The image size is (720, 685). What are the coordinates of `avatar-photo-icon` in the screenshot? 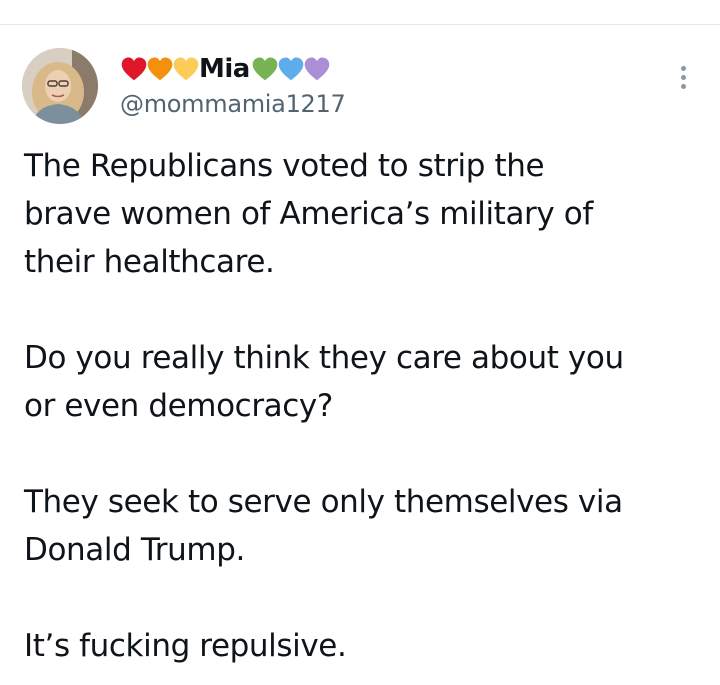 It's located at (60, 86).